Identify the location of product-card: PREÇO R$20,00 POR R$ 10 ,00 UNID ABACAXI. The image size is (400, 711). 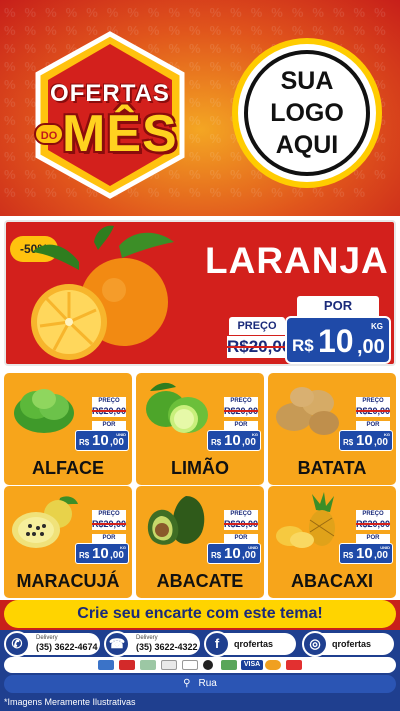
(332, 542).